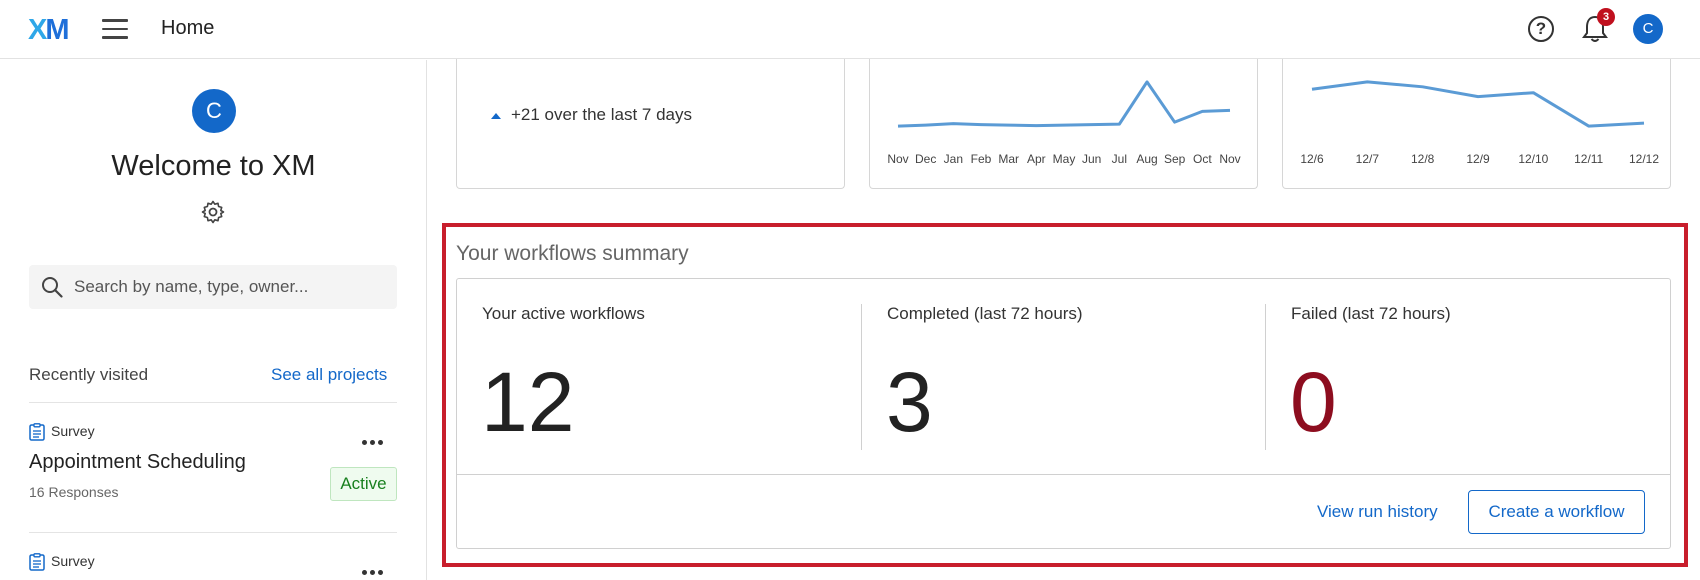 This screenshot has height=580, width=1700. I want to click on create-workflow-button: Create a workflow, so click(1556, 512).